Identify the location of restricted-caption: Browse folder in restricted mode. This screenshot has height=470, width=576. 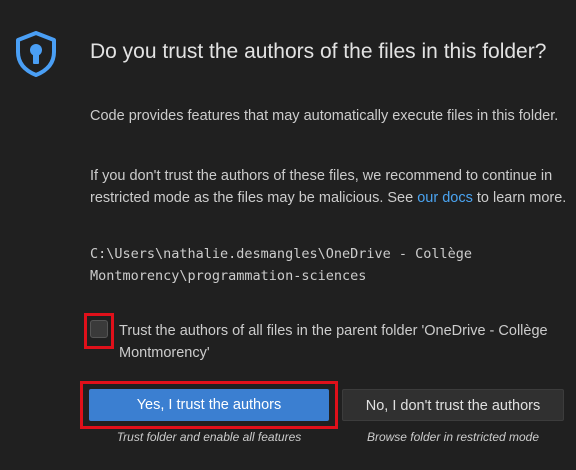
(453, 437).